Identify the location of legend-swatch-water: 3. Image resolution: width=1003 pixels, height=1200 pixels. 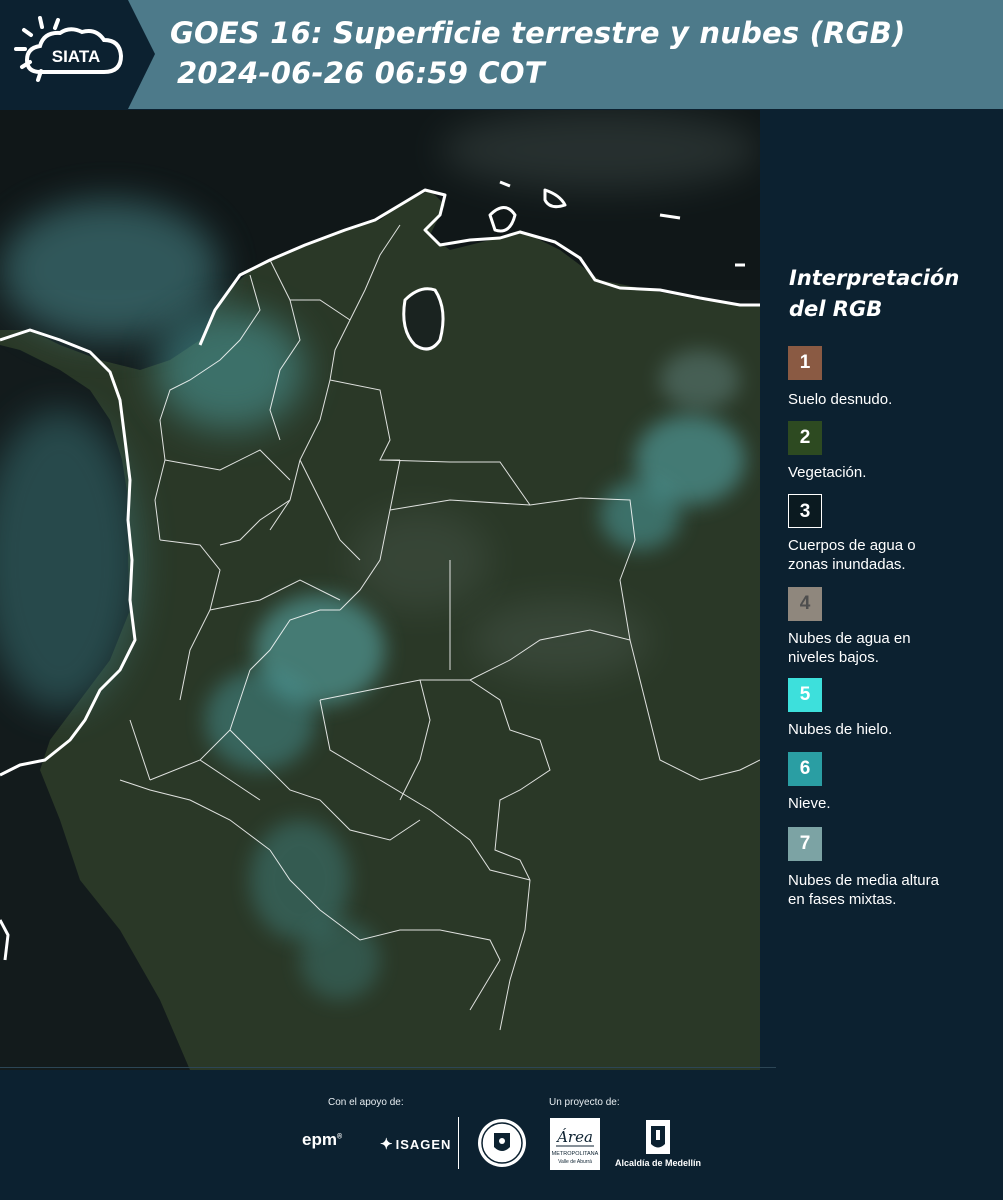
(805, 511).